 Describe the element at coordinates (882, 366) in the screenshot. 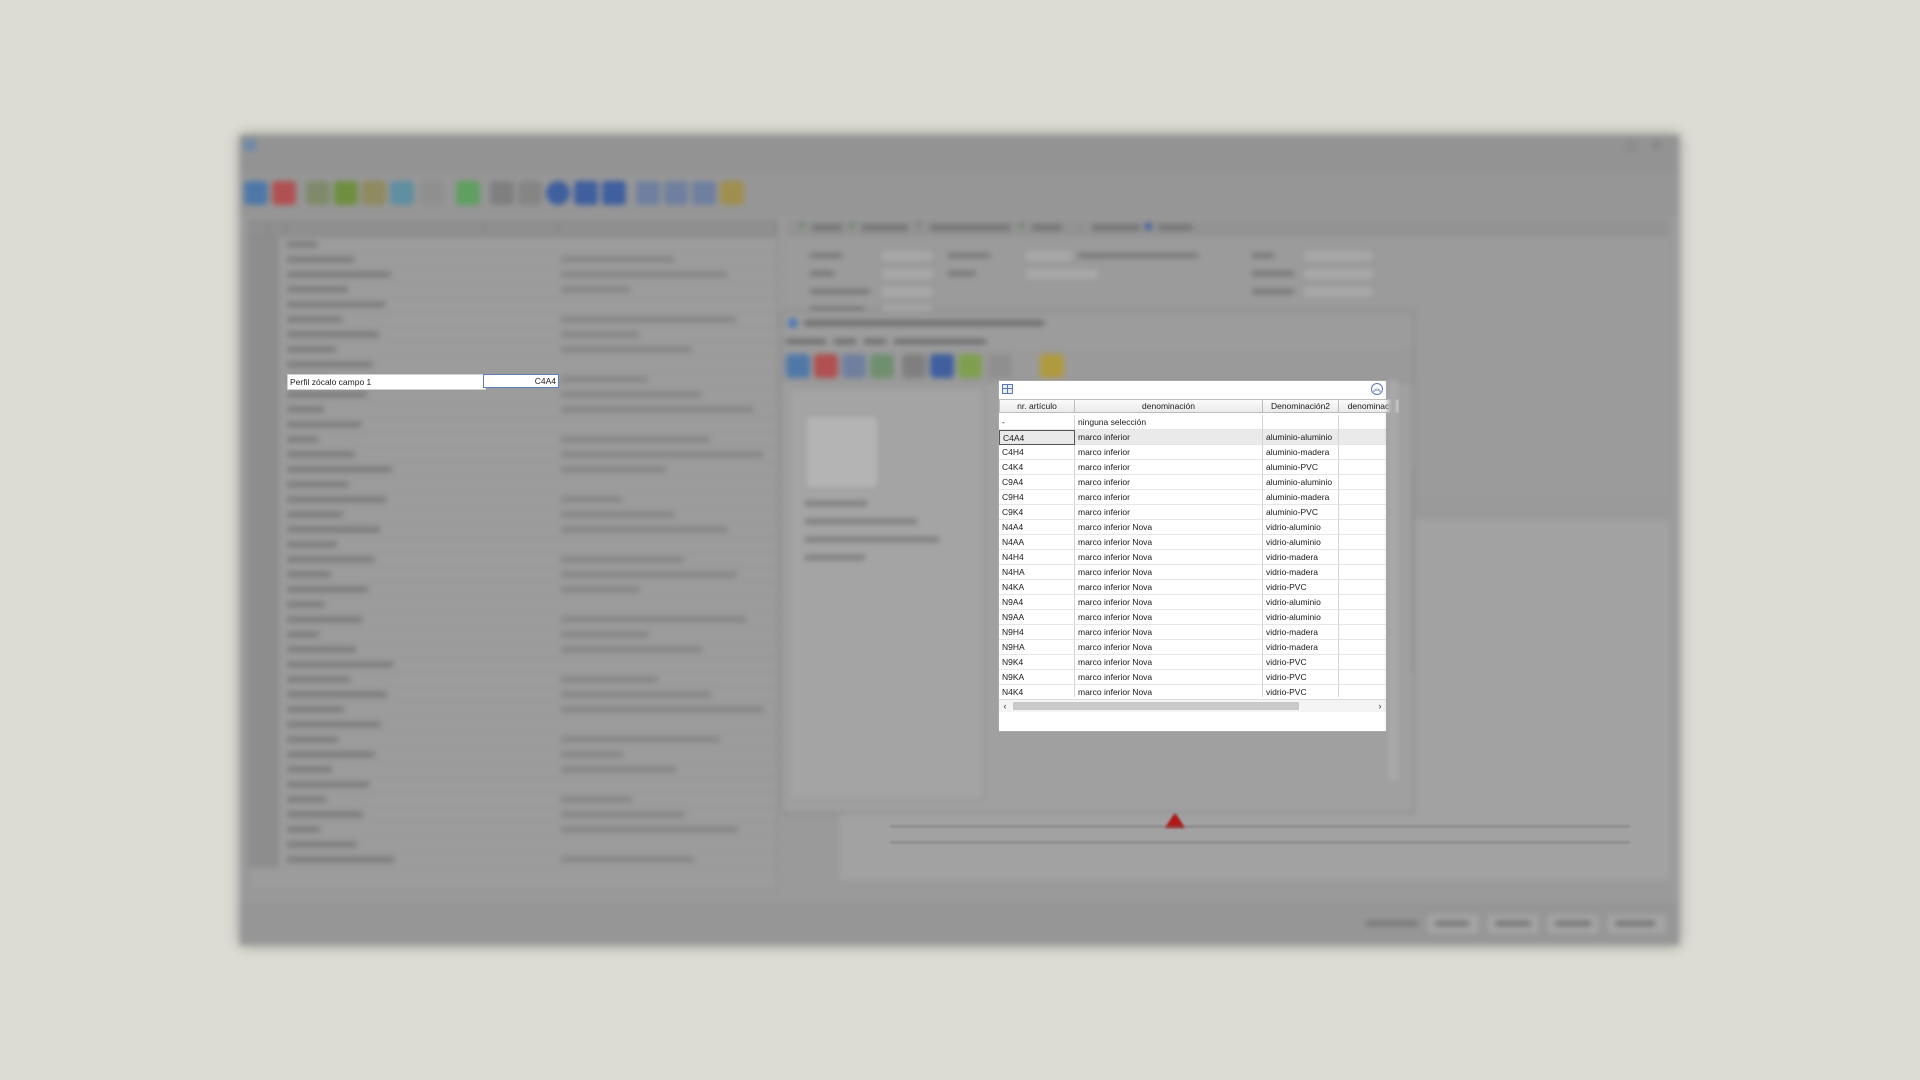

I see `lookup-image-icon` at that location.